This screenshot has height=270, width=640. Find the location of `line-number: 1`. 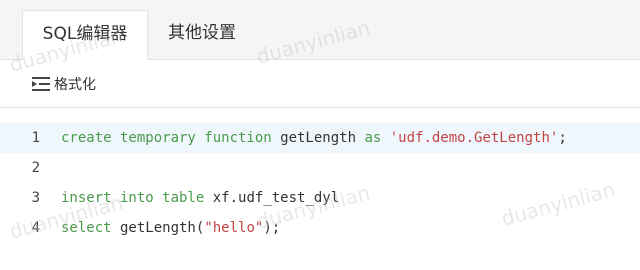

line-number: 1 is located at coordinates (35, 138).